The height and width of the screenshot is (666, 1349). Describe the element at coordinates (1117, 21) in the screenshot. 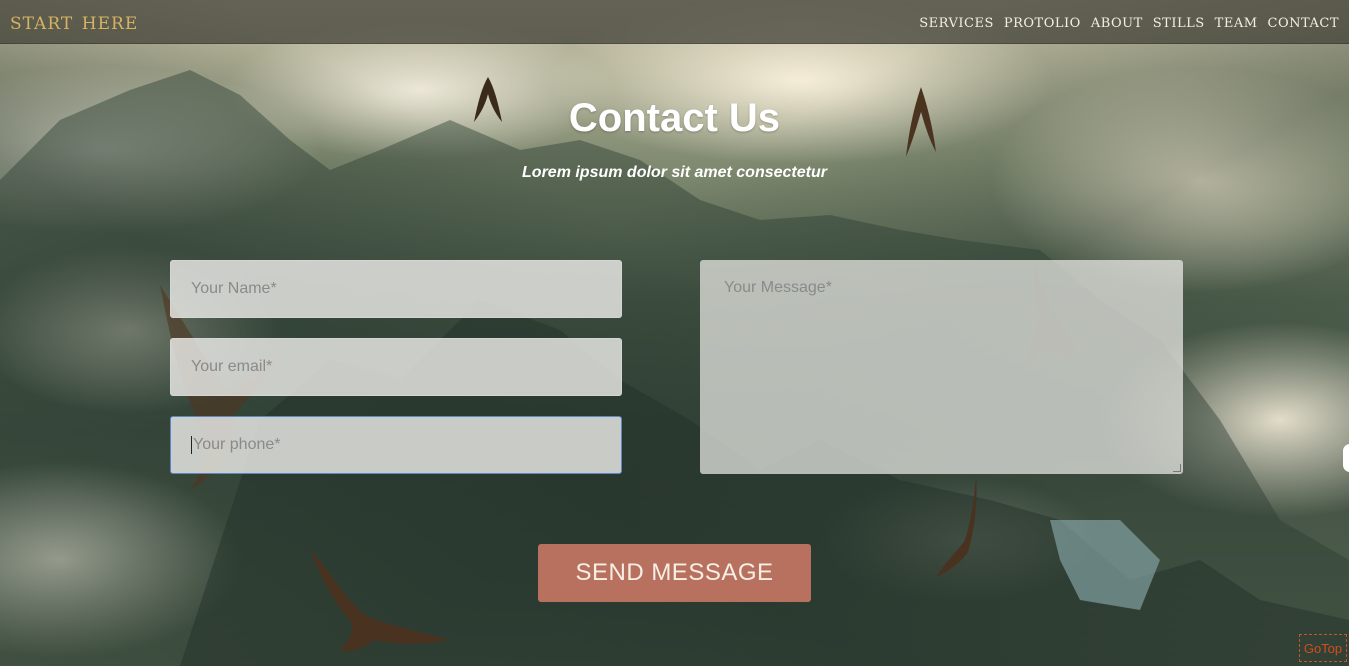

I see `nav-item-about: about` at that location.